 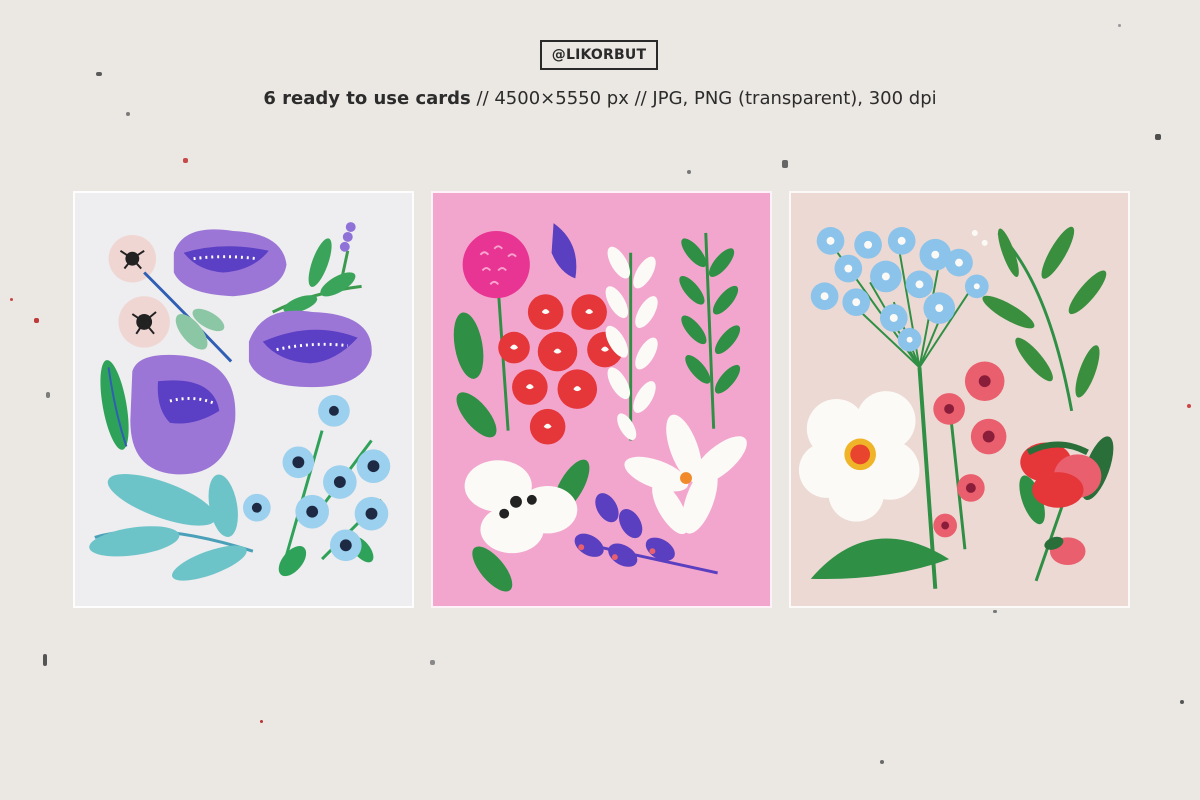 I want to click on white-daisy, so click(x=685, y=474).